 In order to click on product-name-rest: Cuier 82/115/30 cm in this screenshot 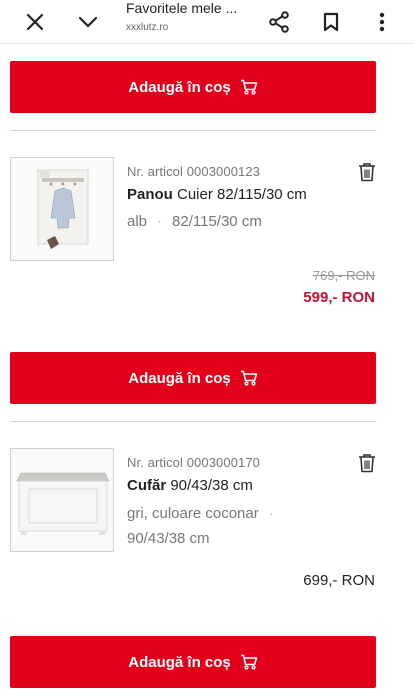, I will do `click(239, 194)`.